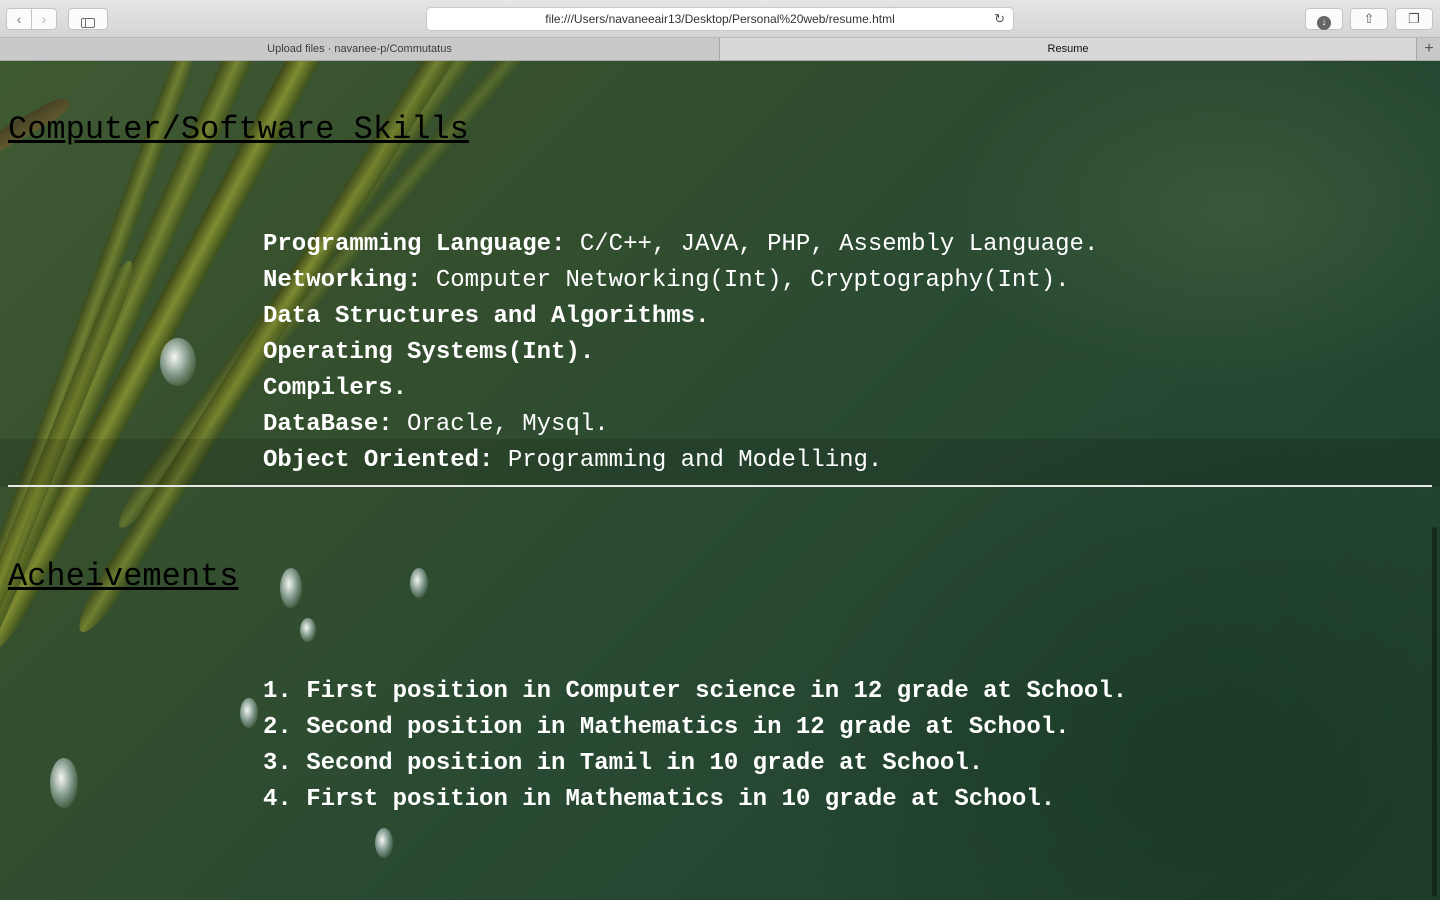 This screenshot has height=900, width=1440. What do you see at coordinates (832, 244) in the screenshot?
I see `skill-value: C/C++, JAVA, PHP, Assembly Language.` at bounding box center [832, 244].